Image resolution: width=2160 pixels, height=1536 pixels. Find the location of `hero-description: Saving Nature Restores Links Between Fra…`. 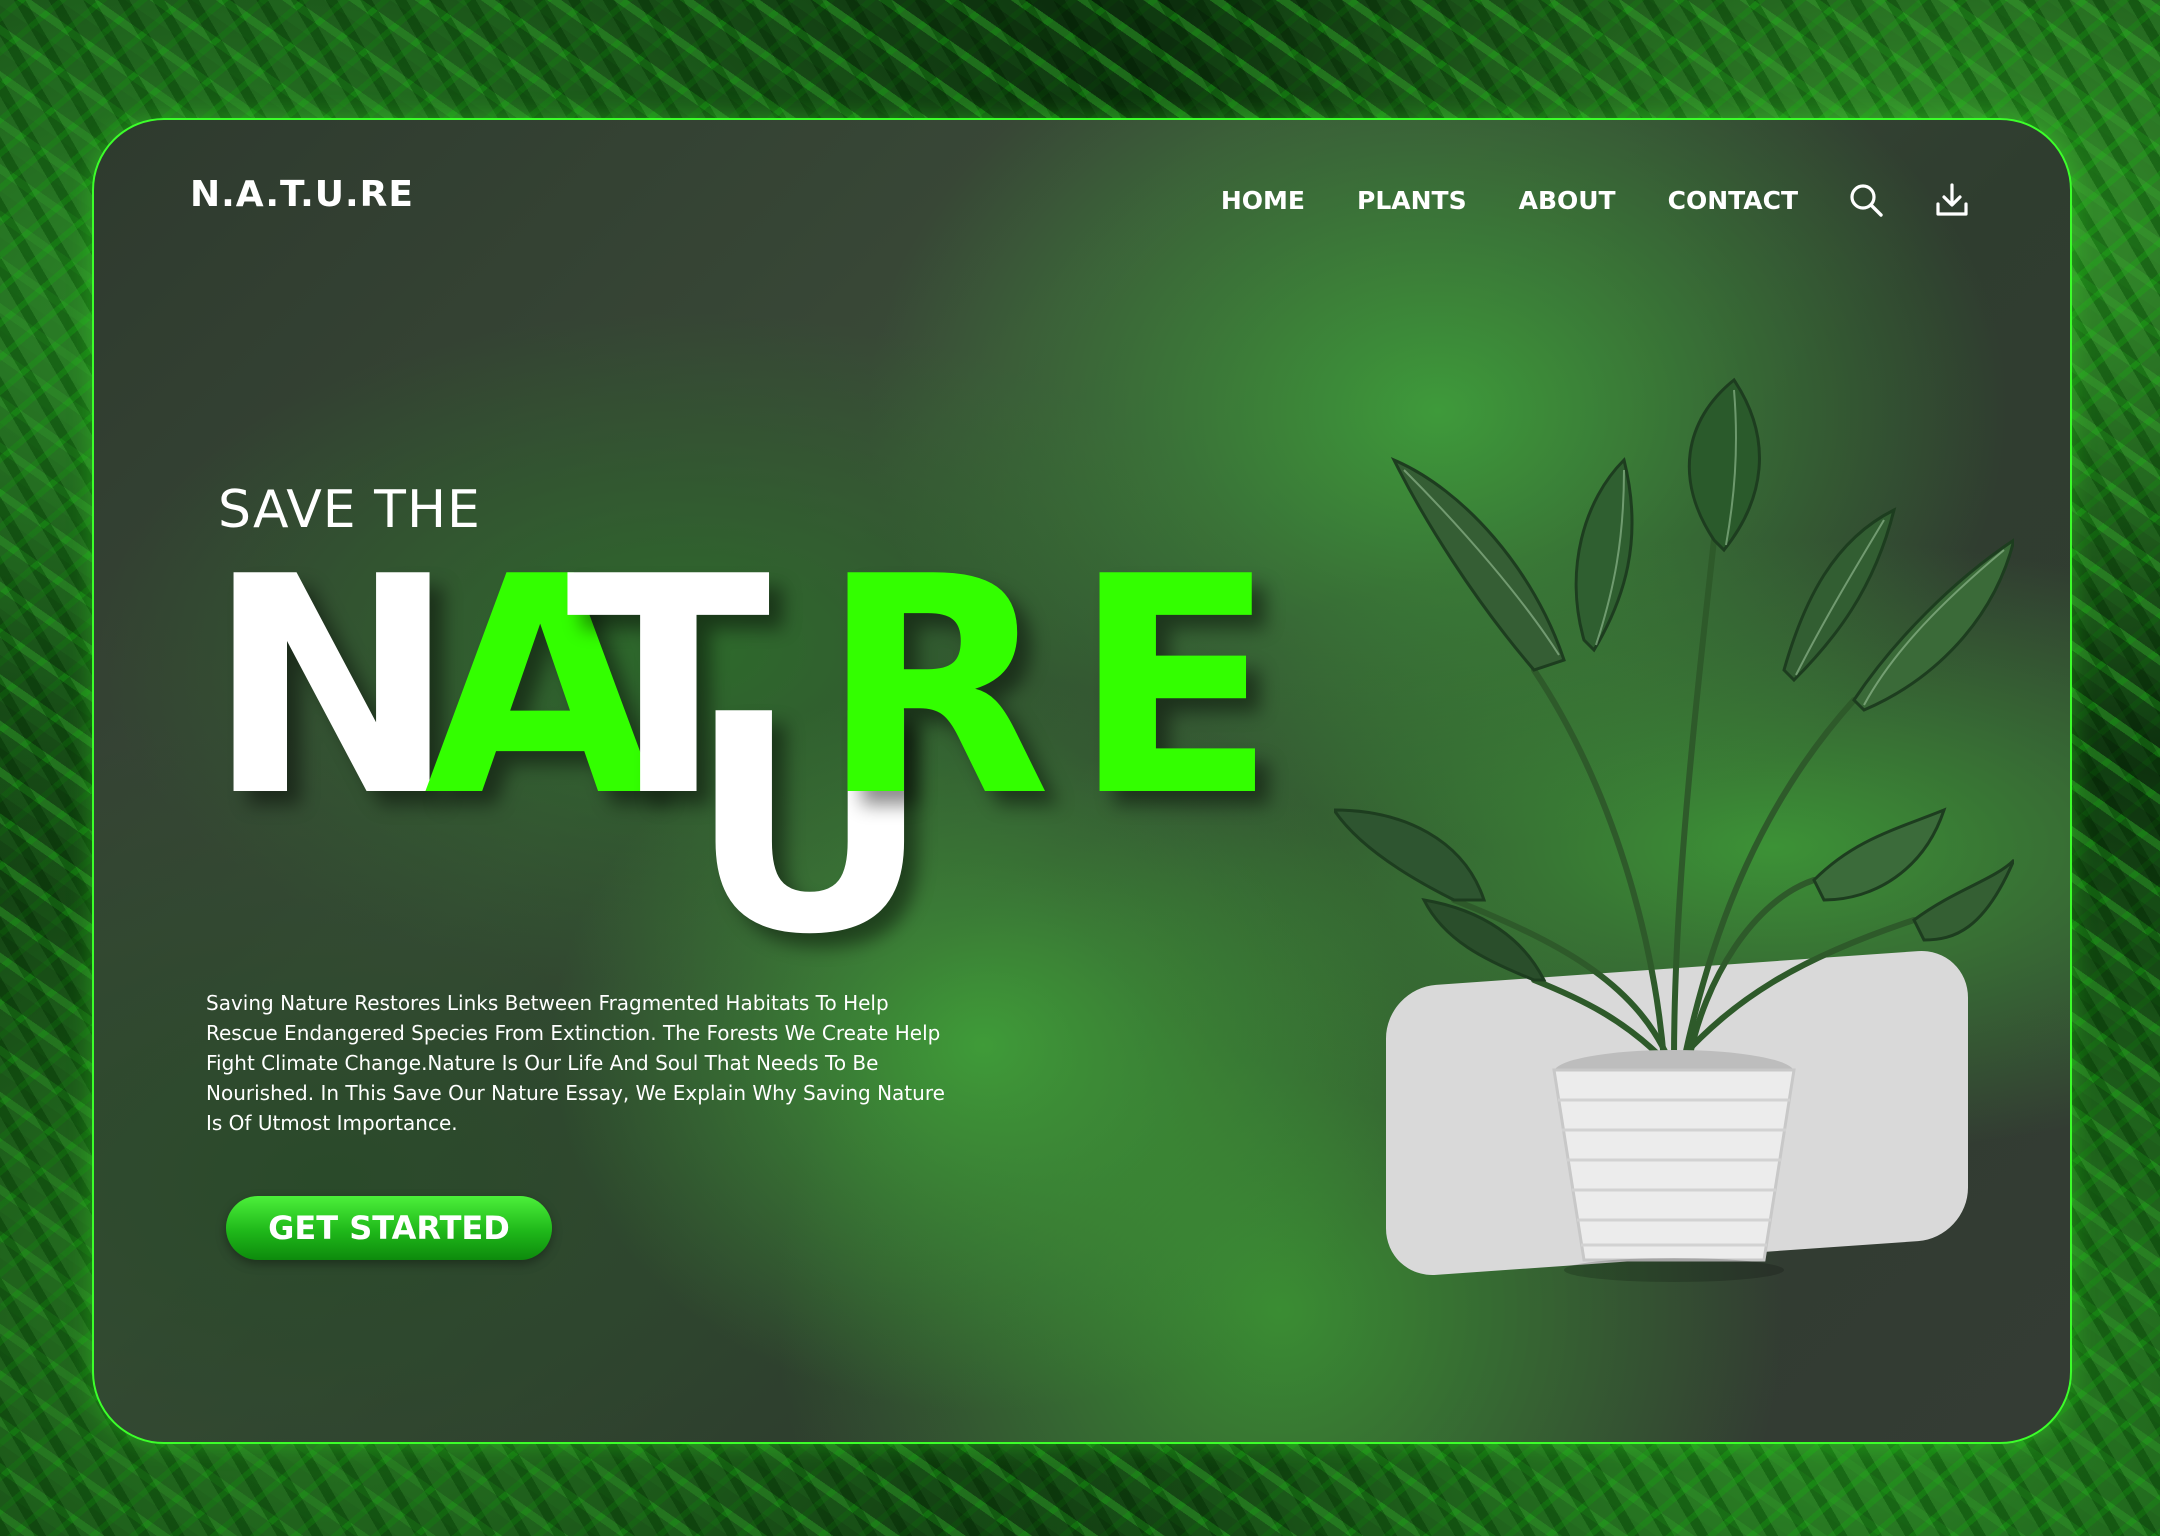

hero-description: Saving Nature Restores Links Between Fra… is located at coordinates (575, 1063).